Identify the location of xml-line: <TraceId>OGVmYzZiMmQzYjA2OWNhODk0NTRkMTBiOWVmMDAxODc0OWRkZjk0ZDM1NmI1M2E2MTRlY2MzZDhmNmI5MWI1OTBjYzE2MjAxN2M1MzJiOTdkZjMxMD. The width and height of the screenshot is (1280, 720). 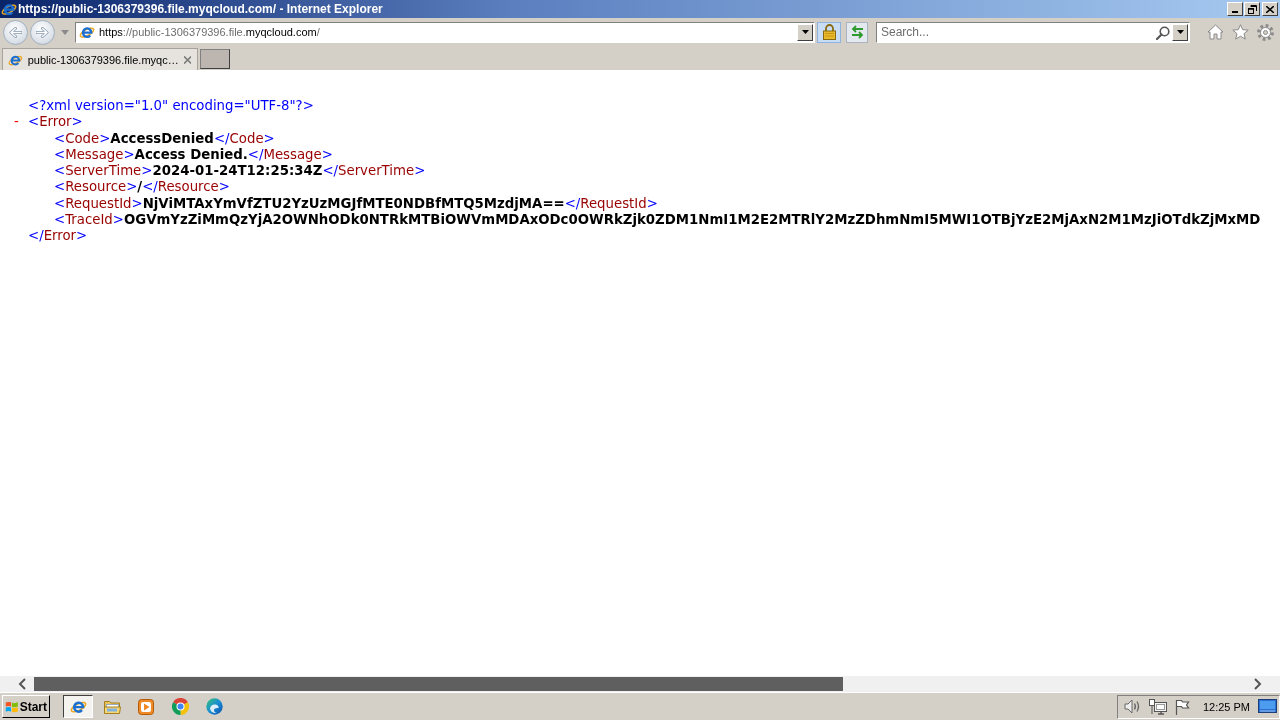
(657, 219).